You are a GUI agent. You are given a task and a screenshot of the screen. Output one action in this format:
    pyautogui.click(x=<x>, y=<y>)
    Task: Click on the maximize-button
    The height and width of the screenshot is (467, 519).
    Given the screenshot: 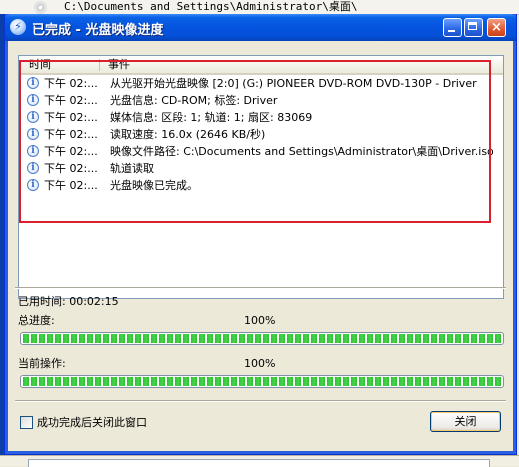 What is the action you would take?
    pyautogui.click(x=473, y=27)
    